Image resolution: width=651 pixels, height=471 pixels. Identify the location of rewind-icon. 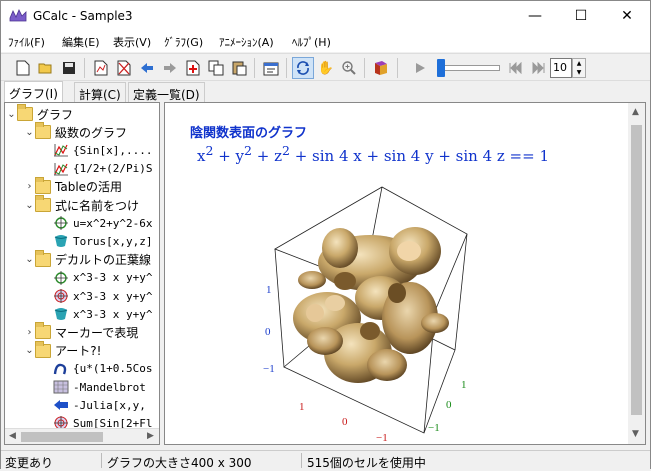
(516, 68).